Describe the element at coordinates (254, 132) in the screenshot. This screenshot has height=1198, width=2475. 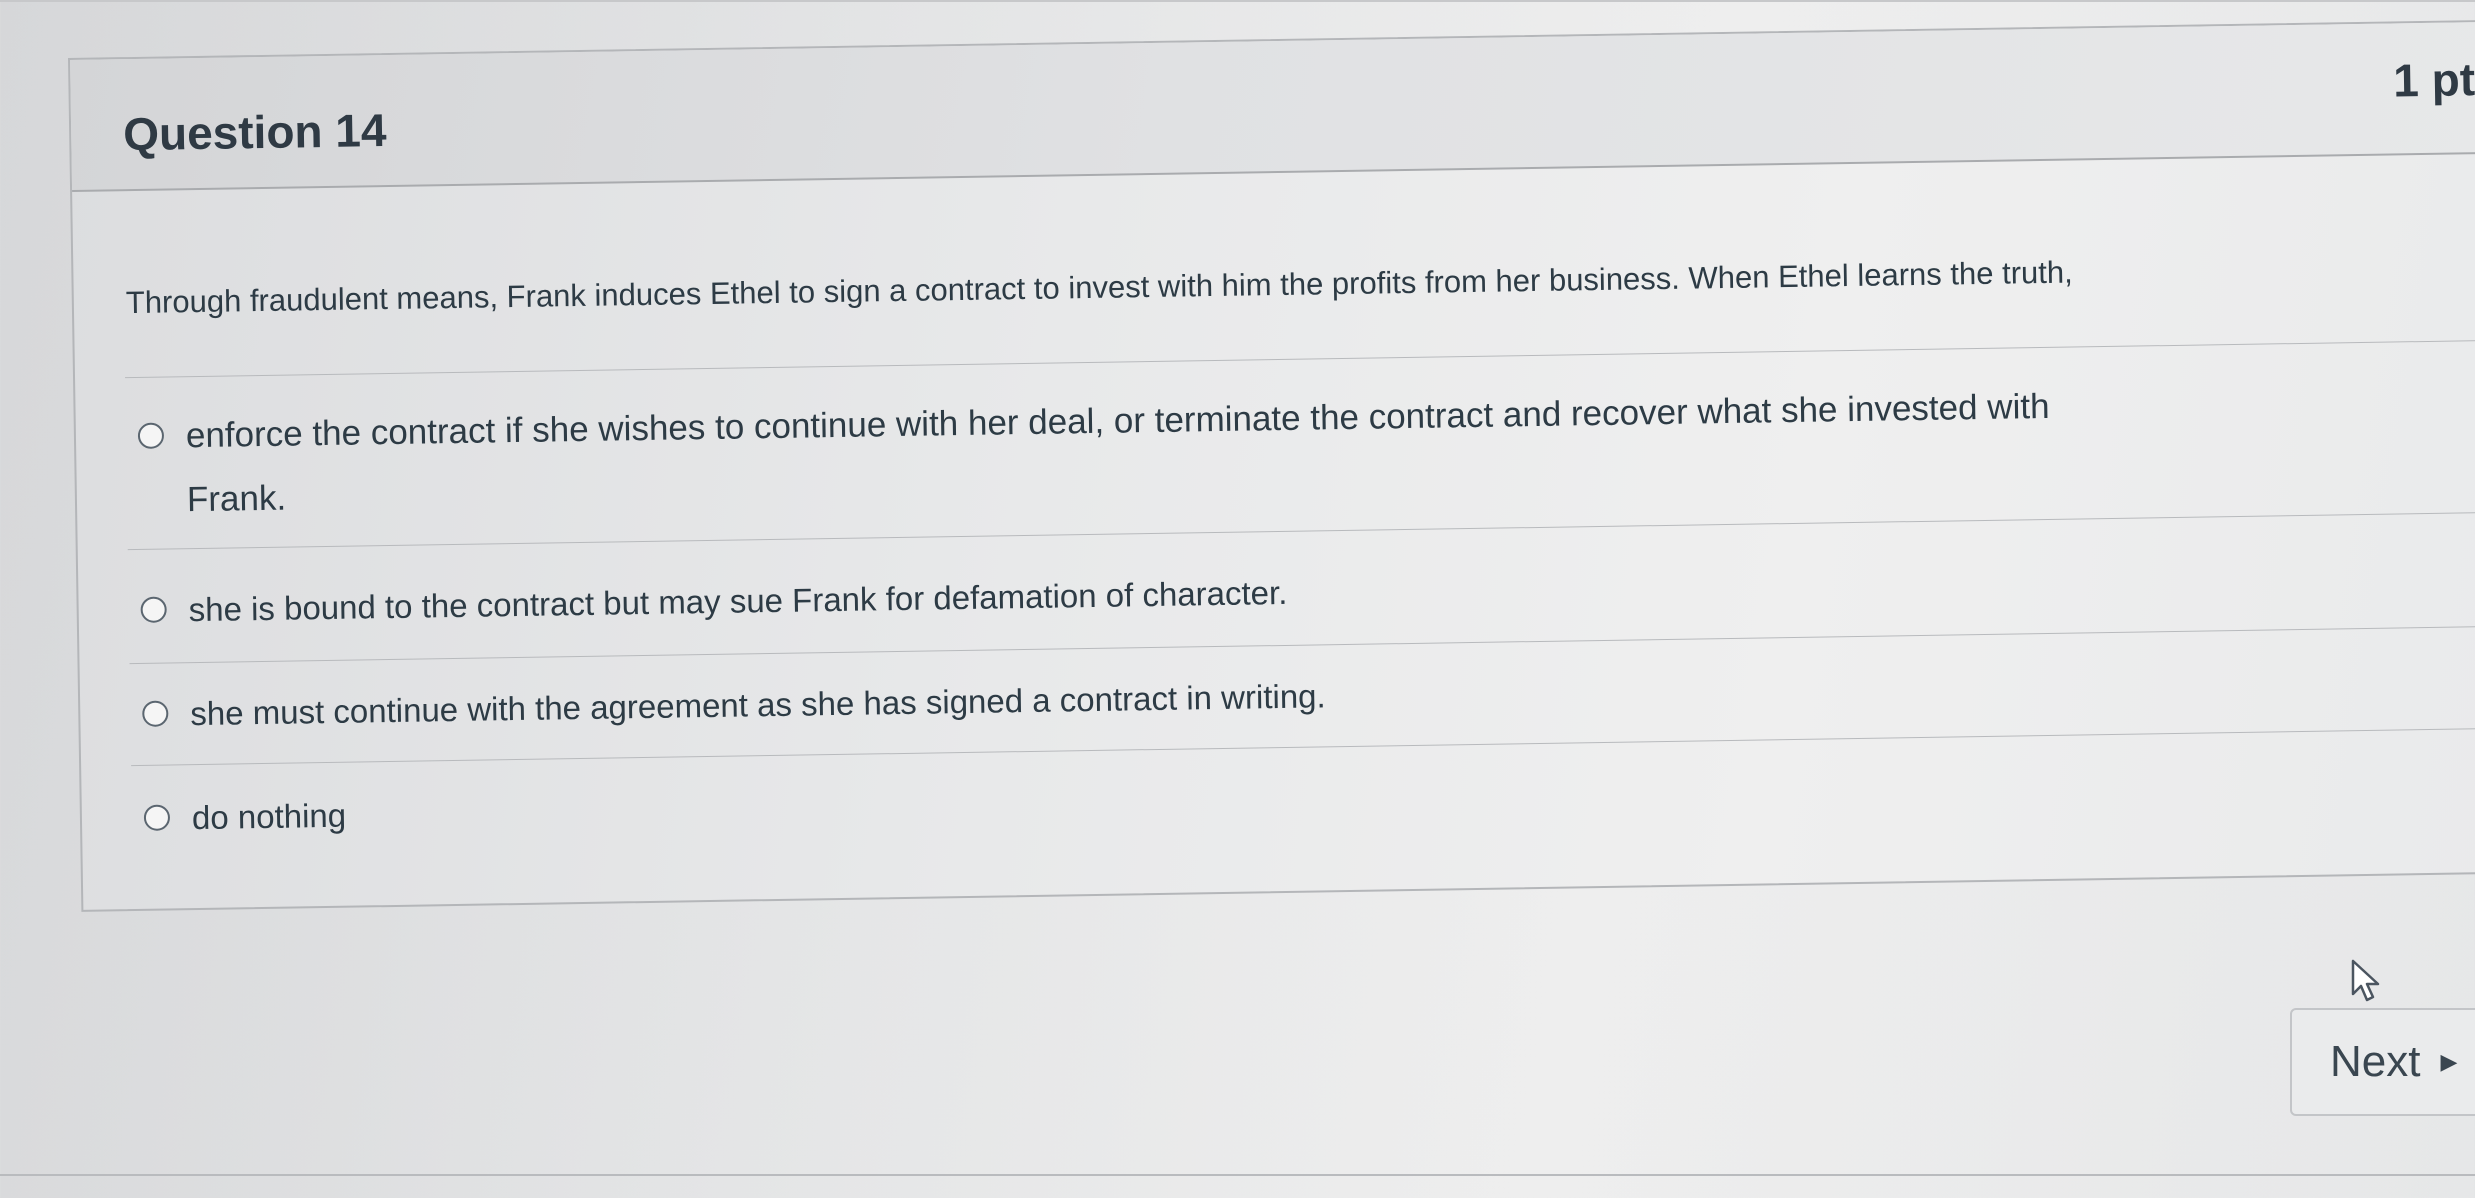
I see `question-title: Question 14` at that location.